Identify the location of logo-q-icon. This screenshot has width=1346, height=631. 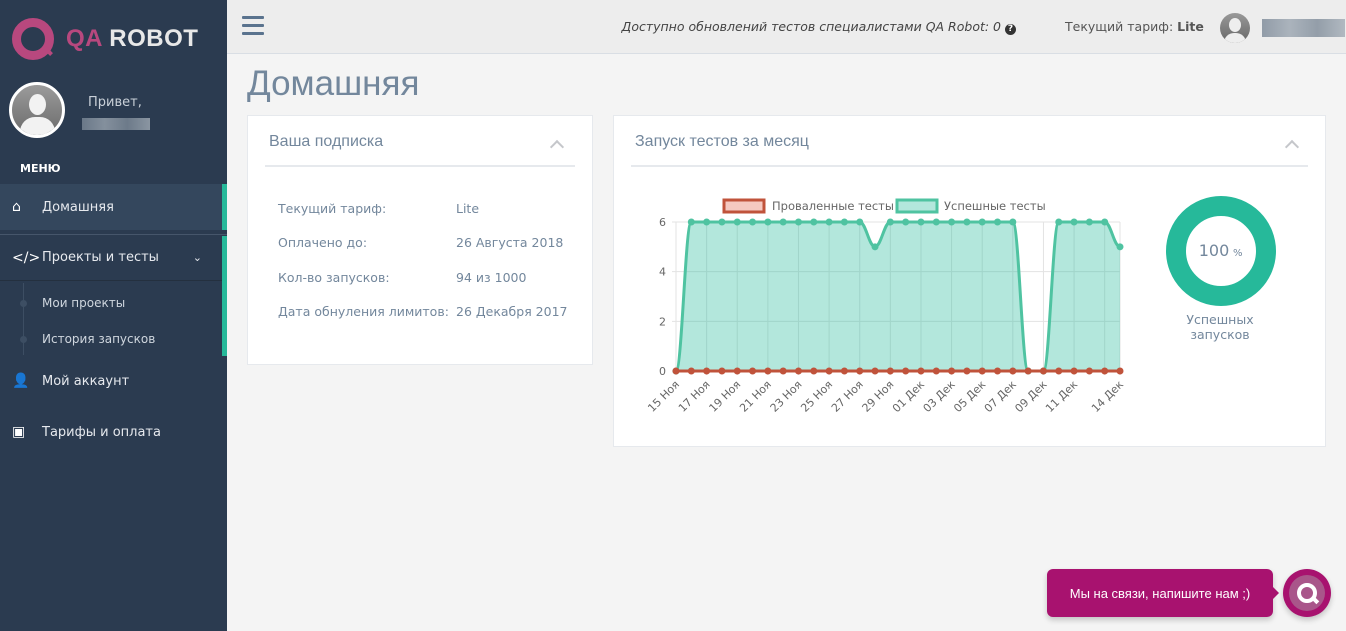
(33, 39).